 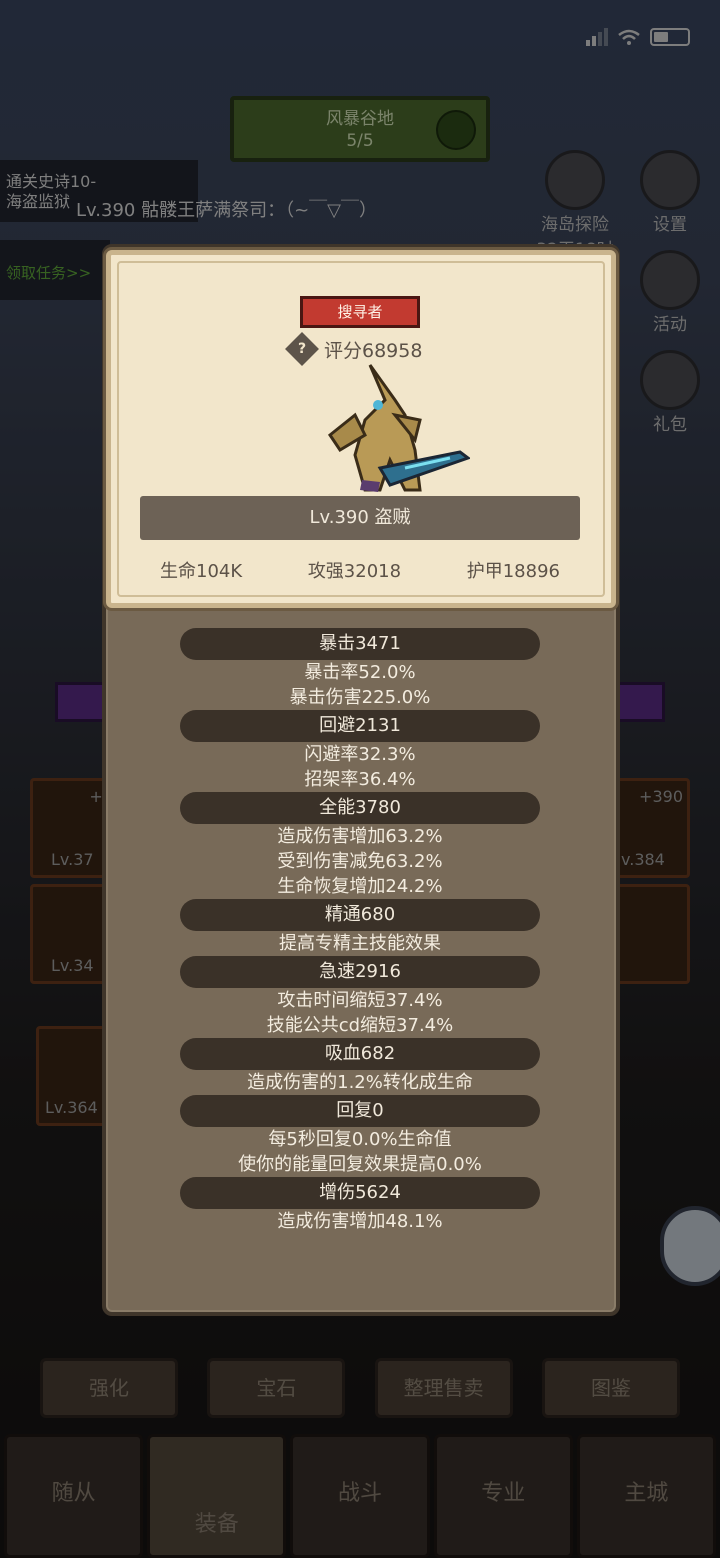 I want to click on title-badge: 搜寻者, so click(x=360, y=312).